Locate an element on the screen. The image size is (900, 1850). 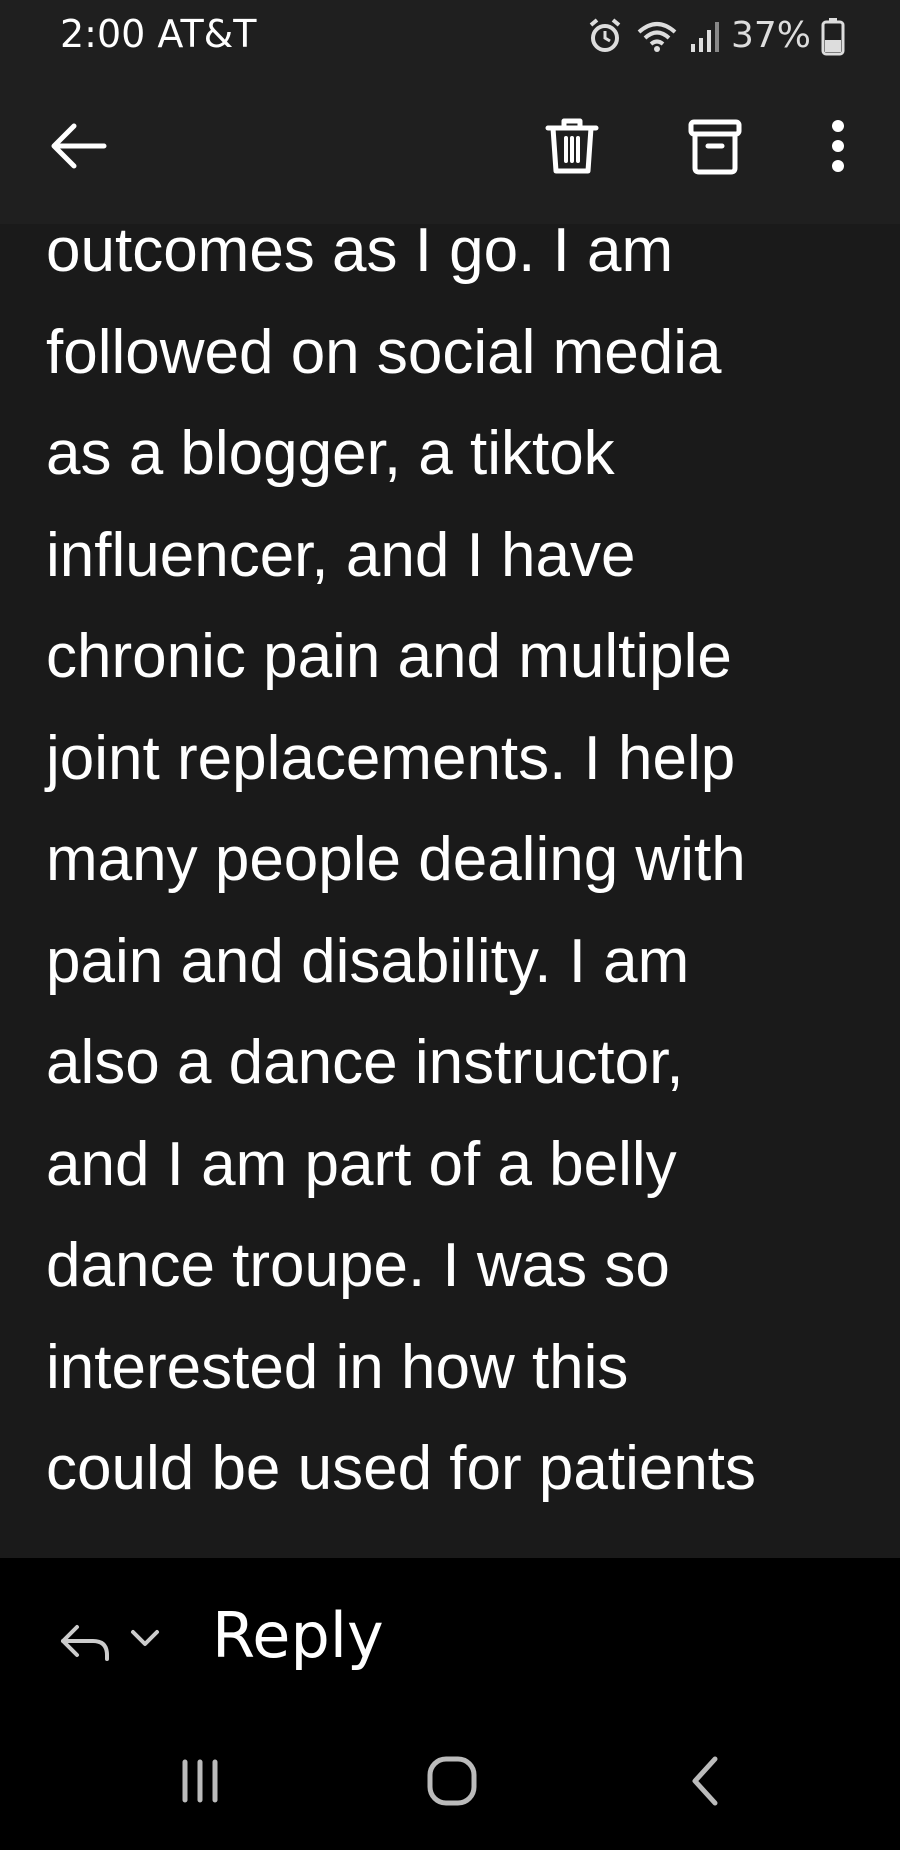
archive-button is located at coordinates (715, 148).